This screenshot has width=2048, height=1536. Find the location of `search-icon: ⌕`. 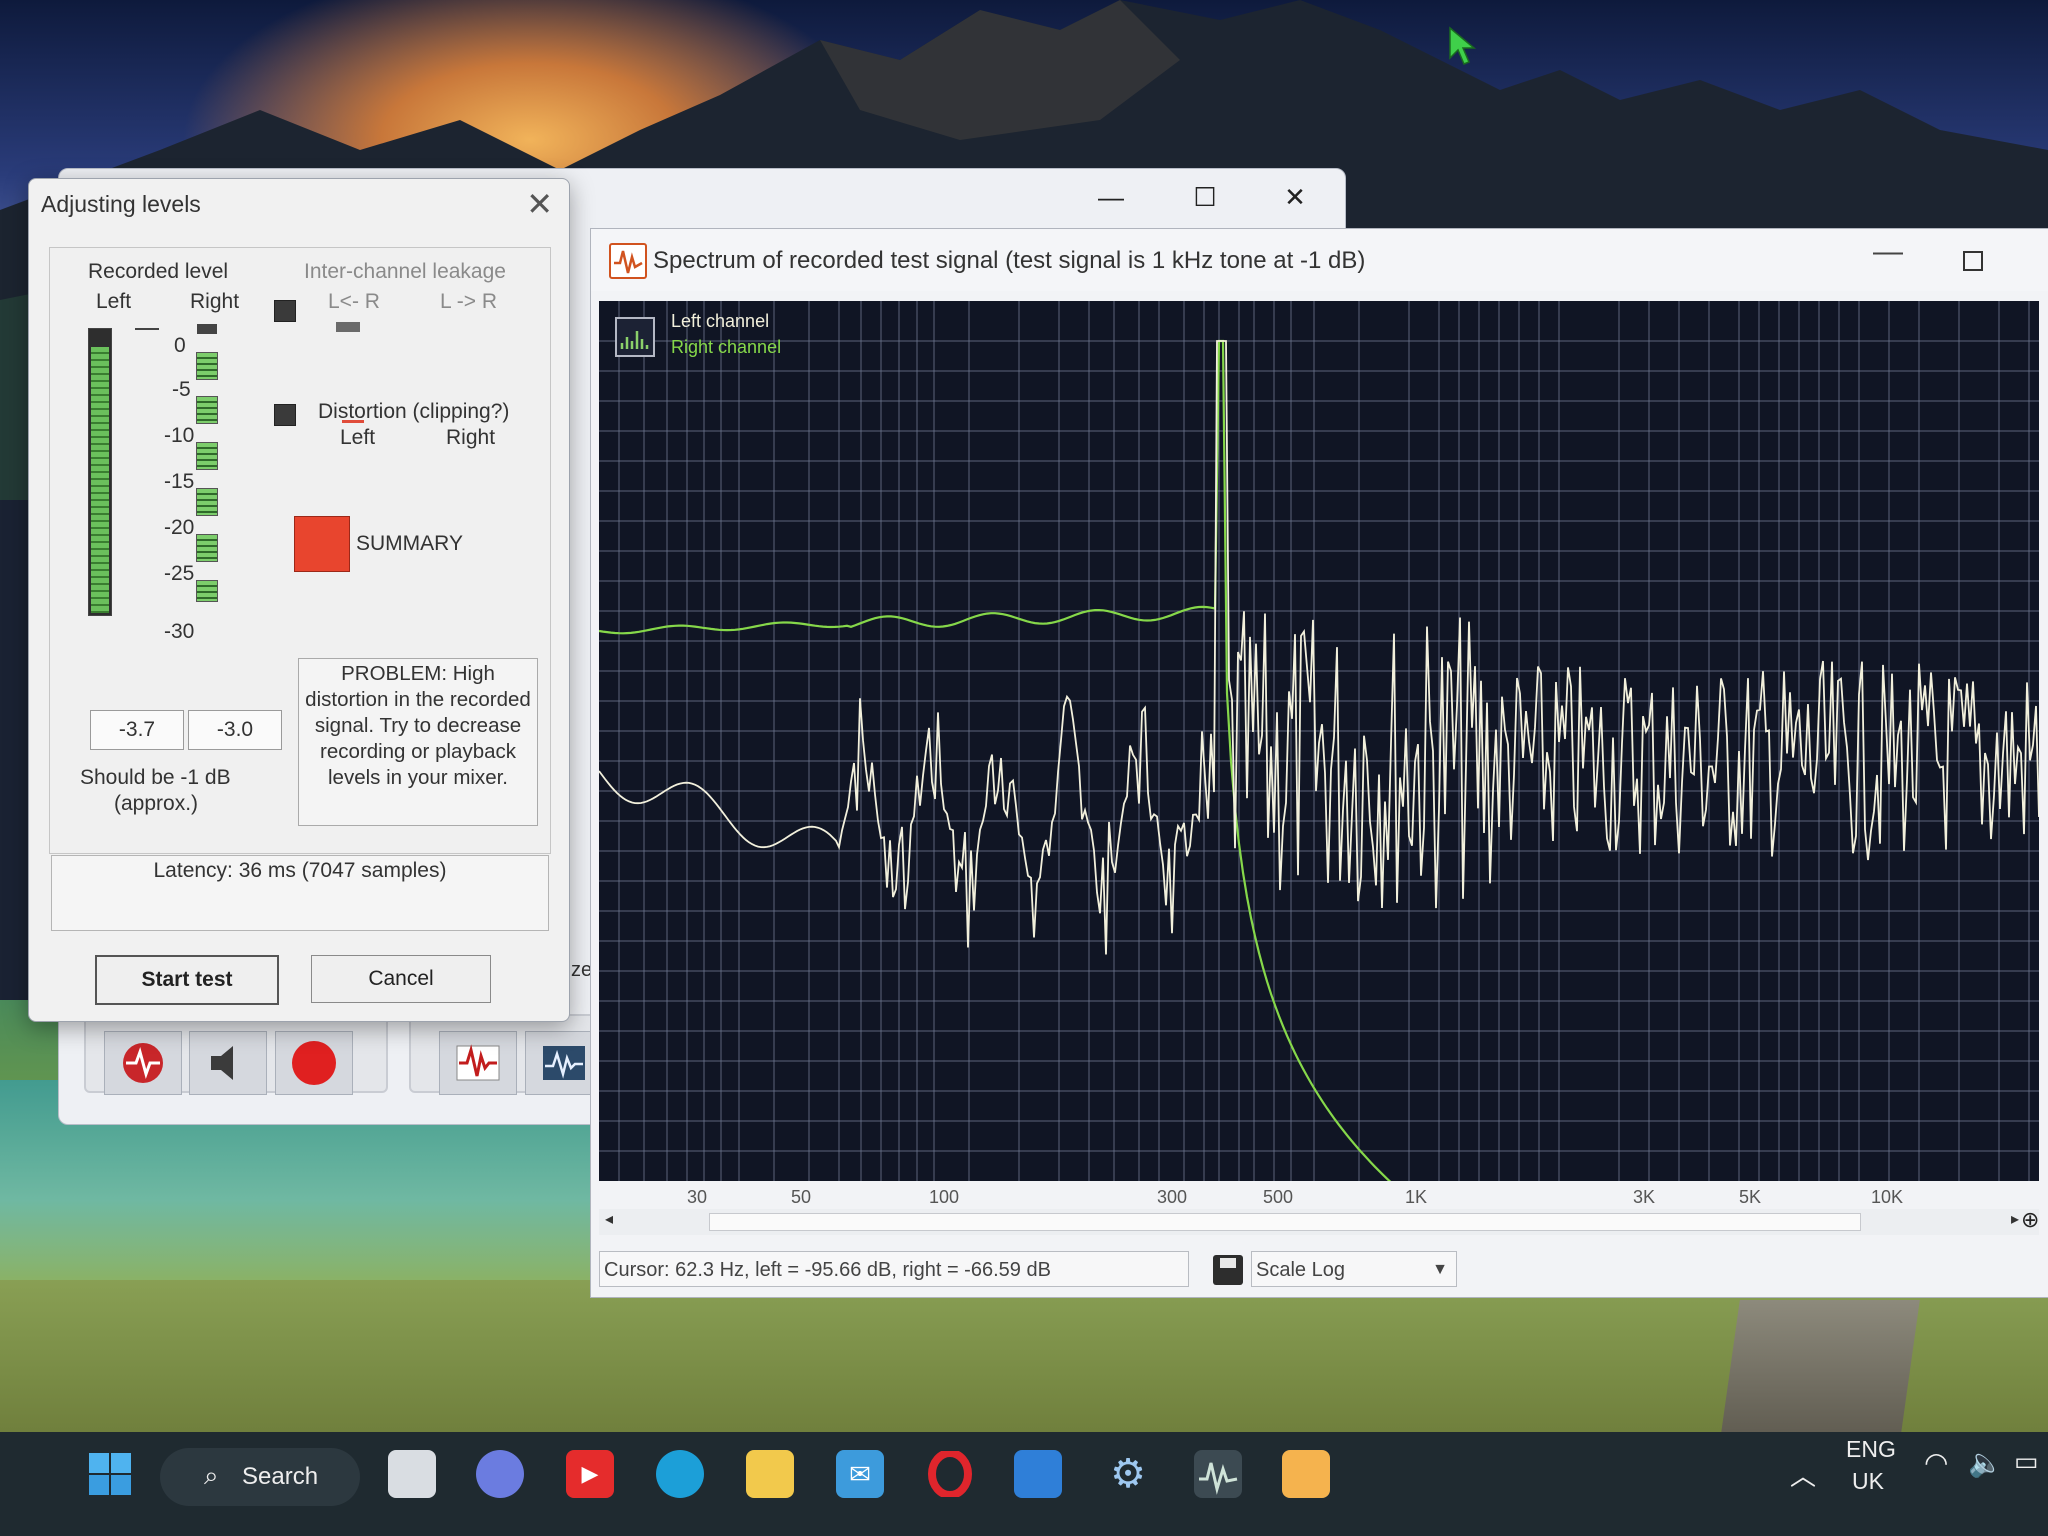

search-icon: ⌕ is located at coordinates (211, 1475).